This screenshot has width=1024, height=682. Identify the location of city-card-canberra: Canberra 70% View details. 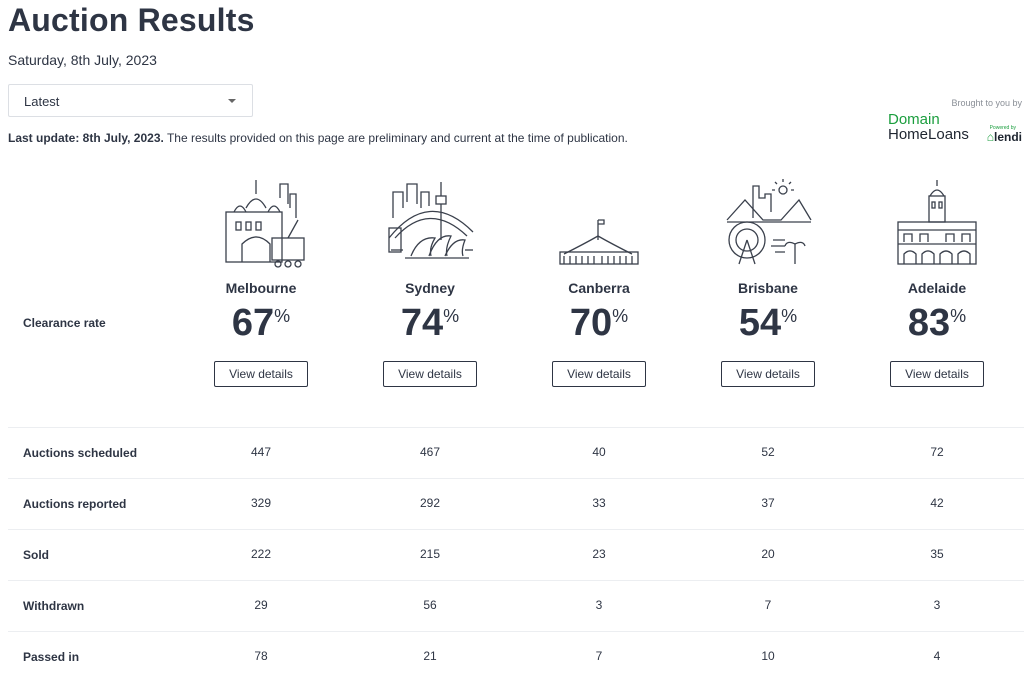
(599, 282).